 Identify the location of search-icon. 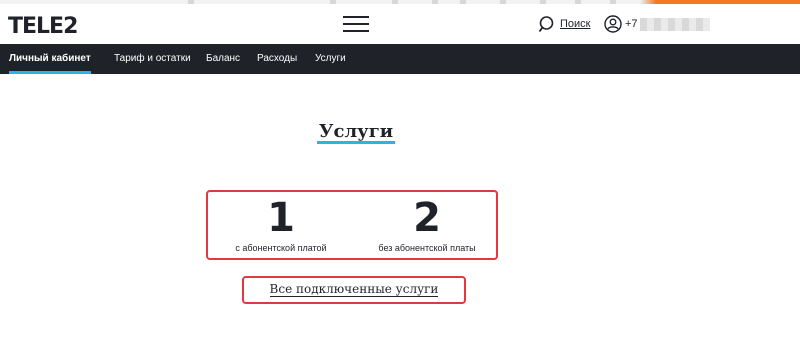
(546, 24).